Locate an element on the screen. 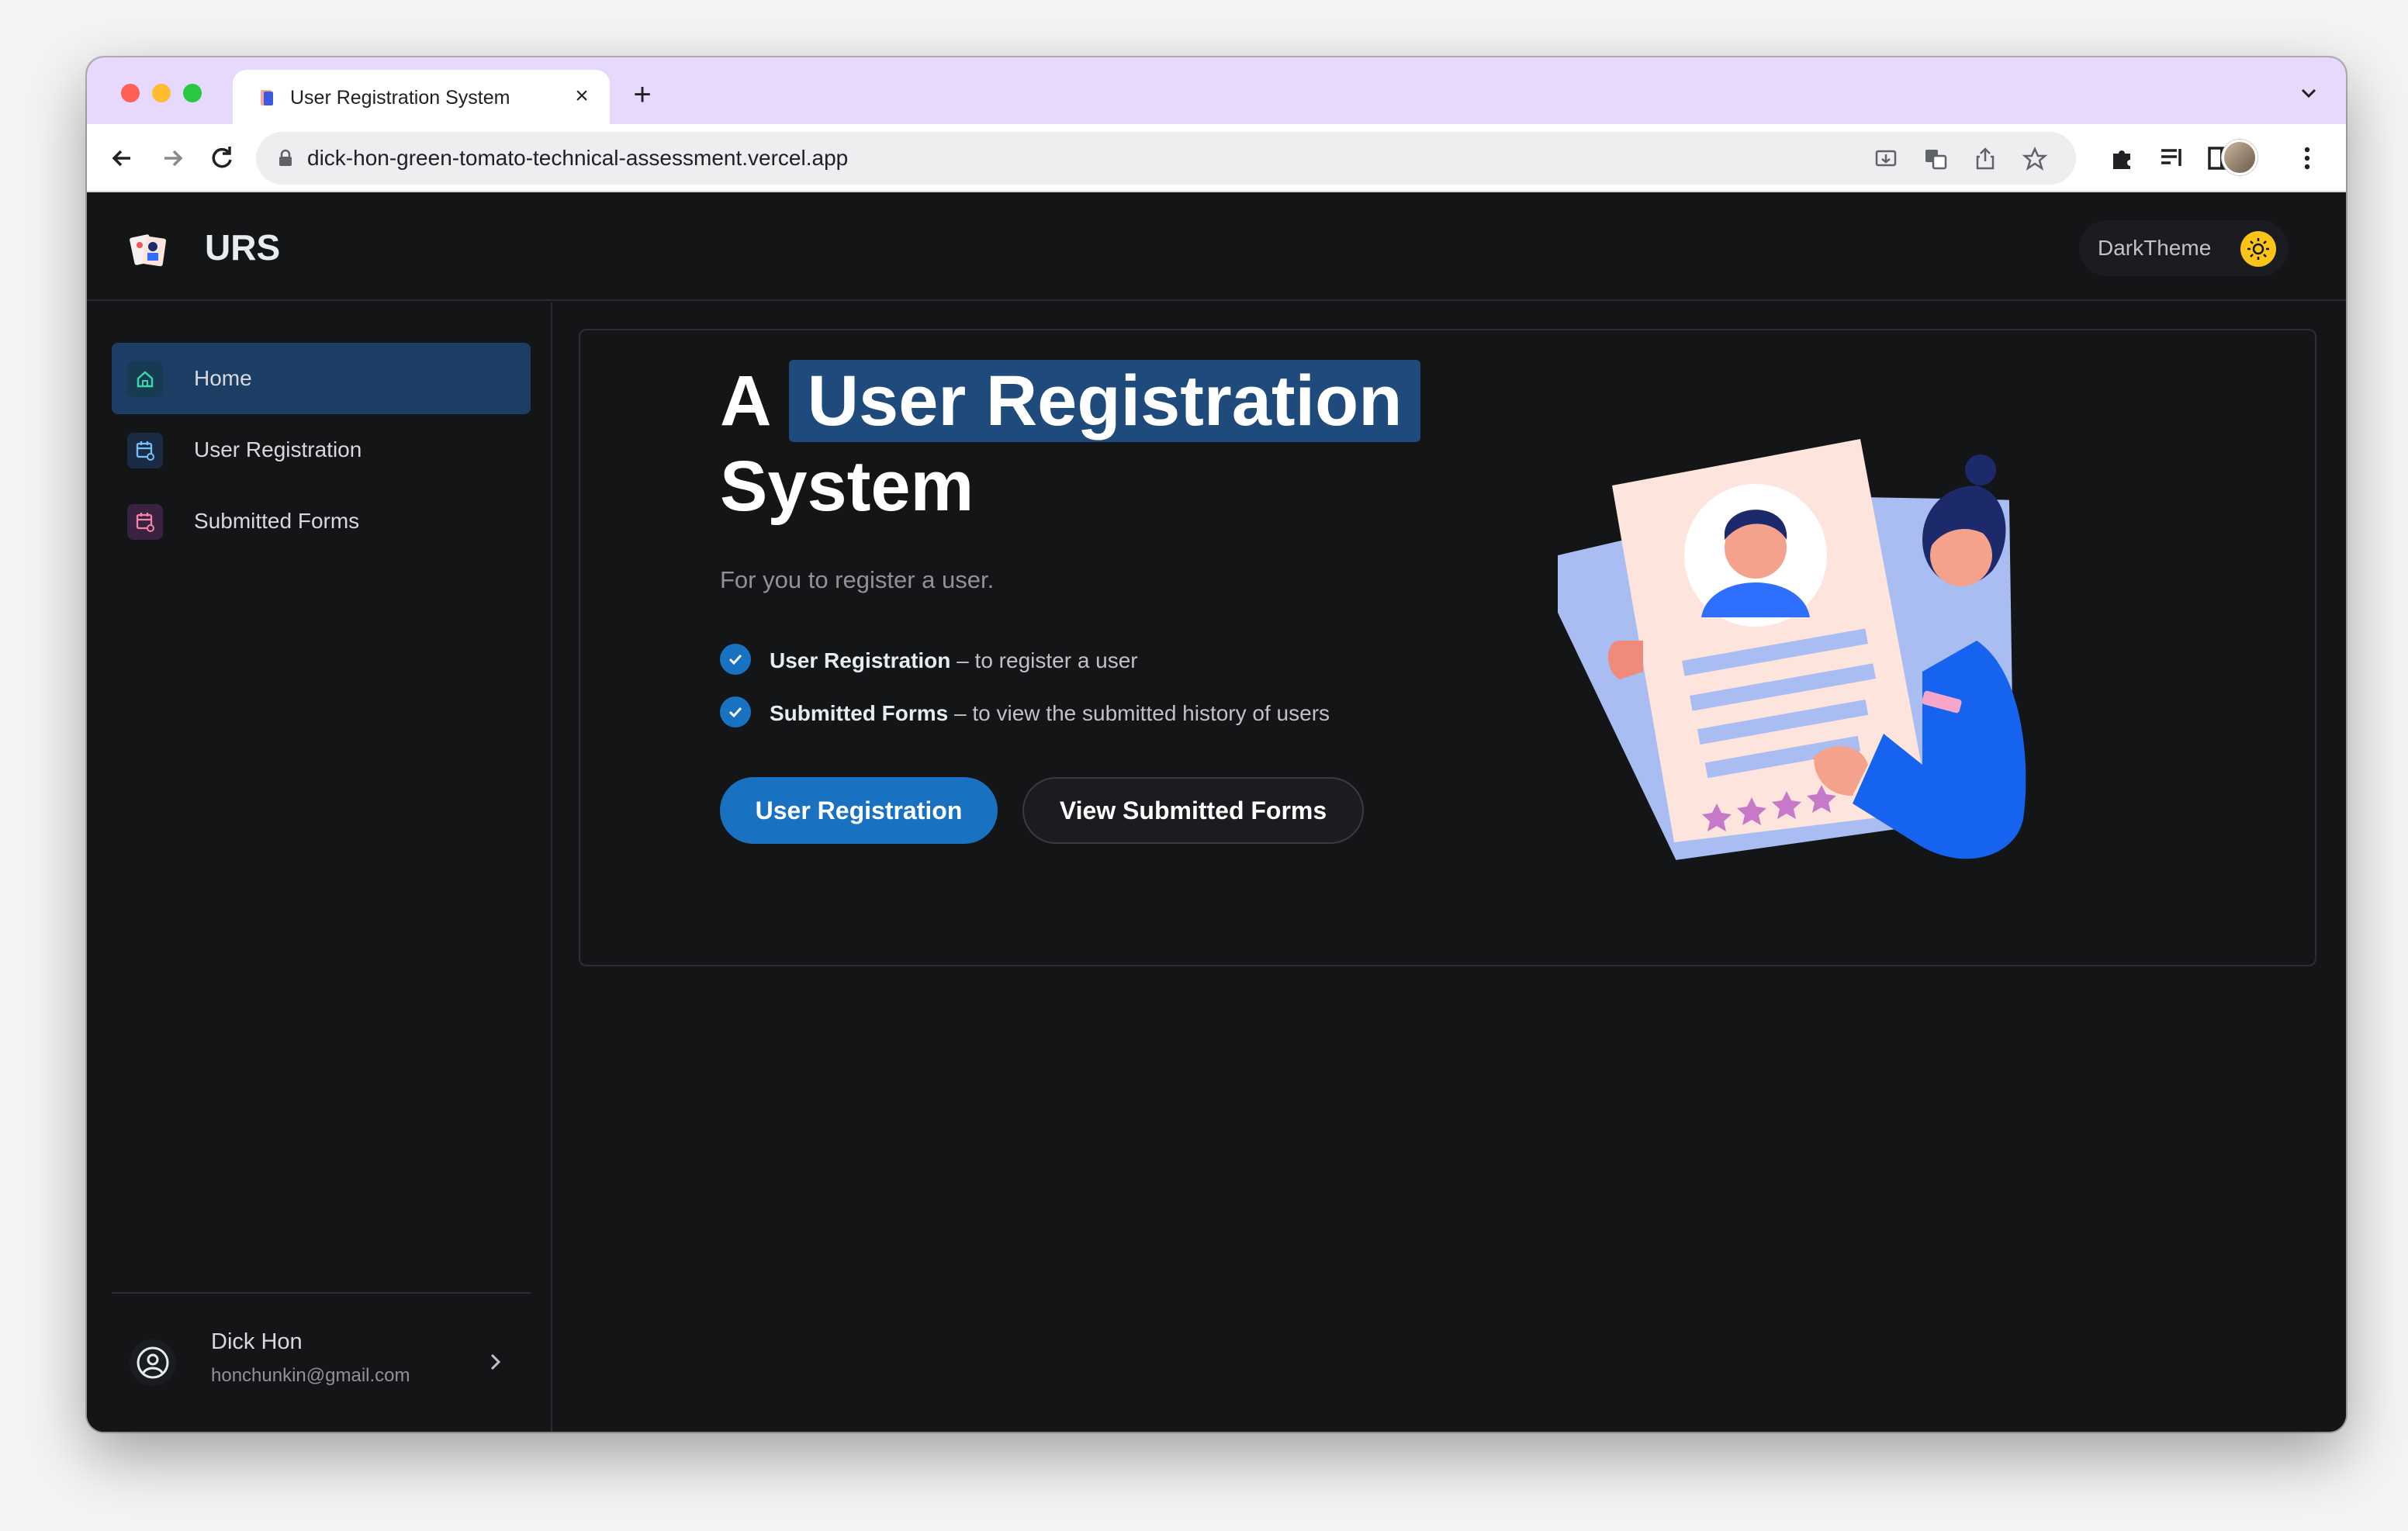  app-brand: URS is located at coordinates (242, 247).